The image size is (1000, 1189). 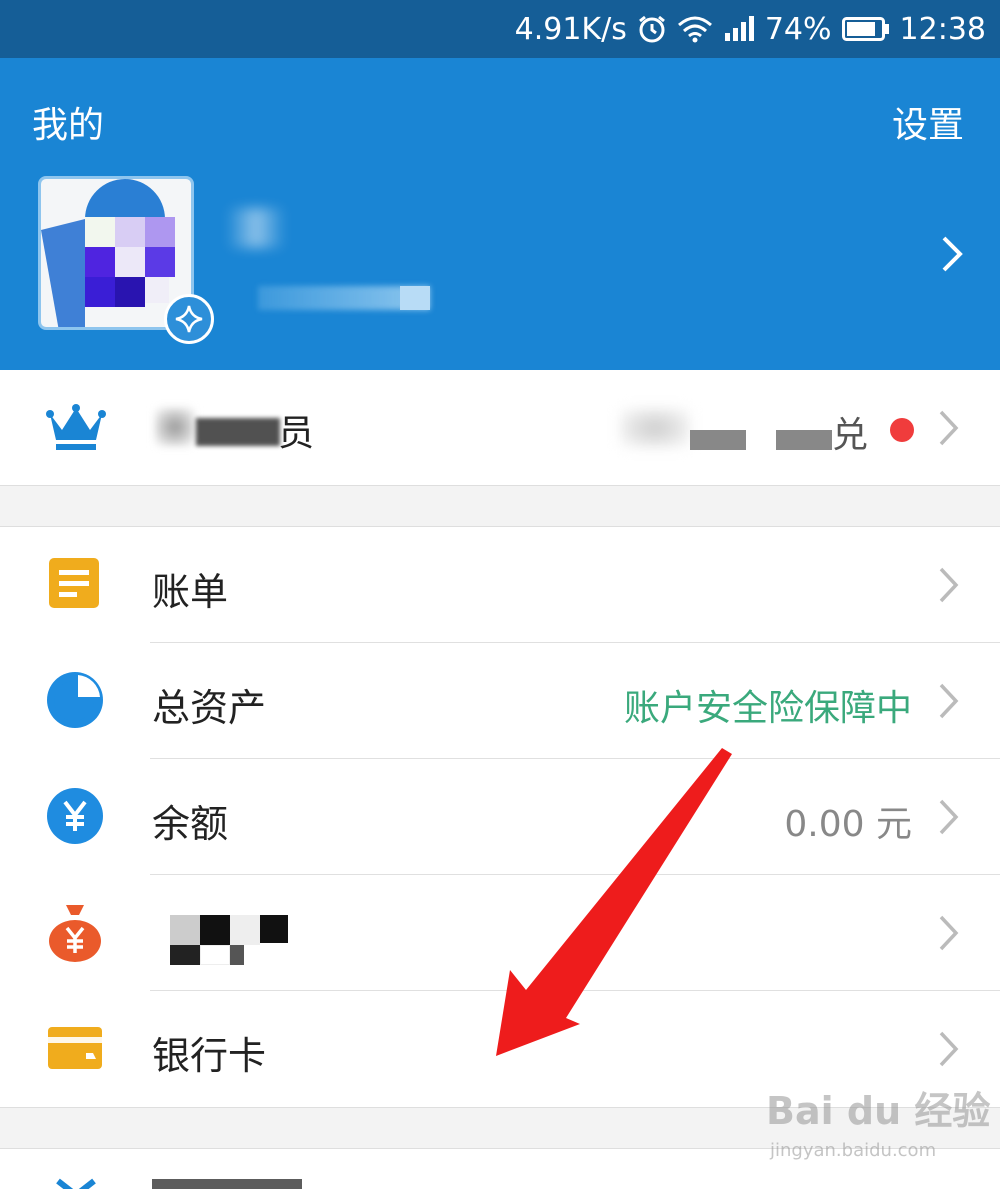 What do you see at coordinates (227, 1184) in the screenshot?
I see `partial-label` at bounding box center [227, 1184].